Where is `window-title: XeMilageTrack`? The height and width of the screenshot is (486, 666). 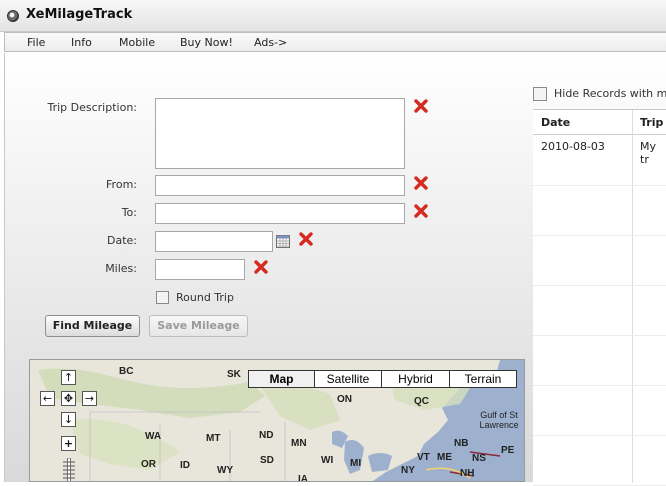
window-title: XeMilageTrack is located at coordinates (79, 14).